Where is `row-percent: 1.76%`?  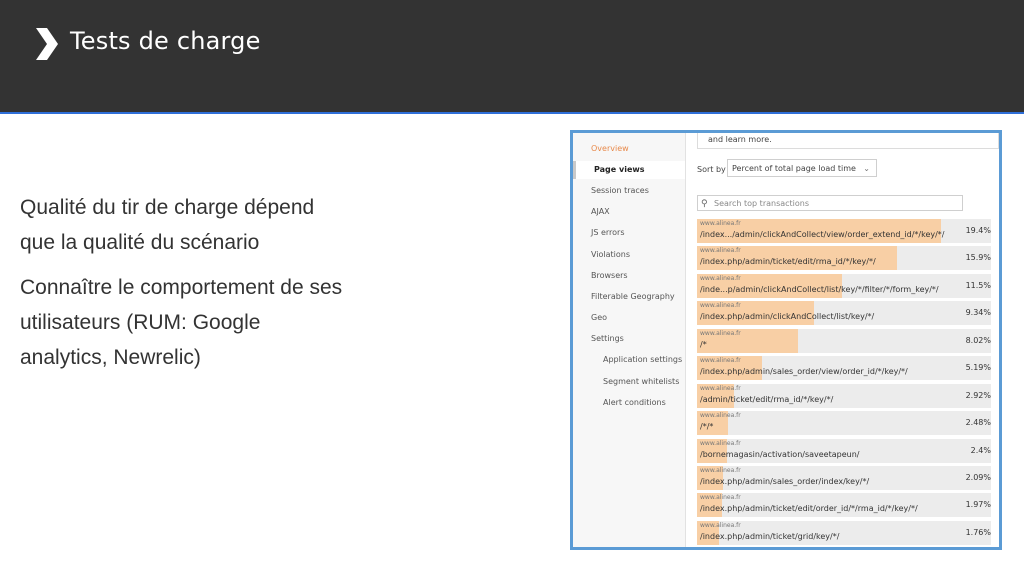
row-percent: 1.76% is located at coordinates (978, 532).